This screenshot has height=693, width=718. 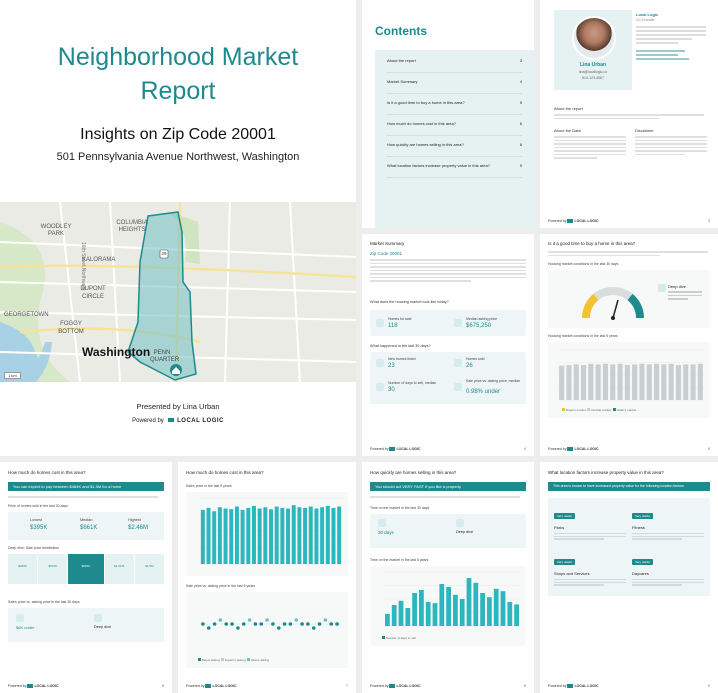 I want to click on zip-title: Zip Code 20001, so click(x=386, y=253).